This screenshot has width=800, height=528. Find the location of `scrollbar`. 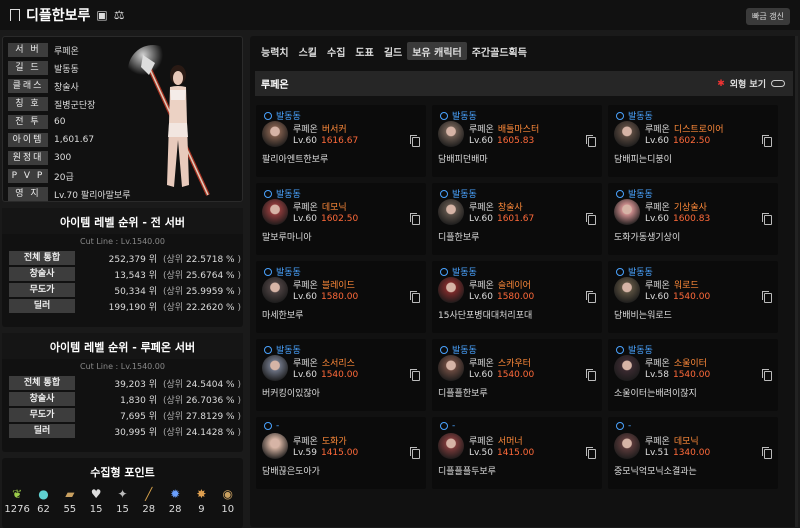

scrollbar is located at coordinates (796, 281).